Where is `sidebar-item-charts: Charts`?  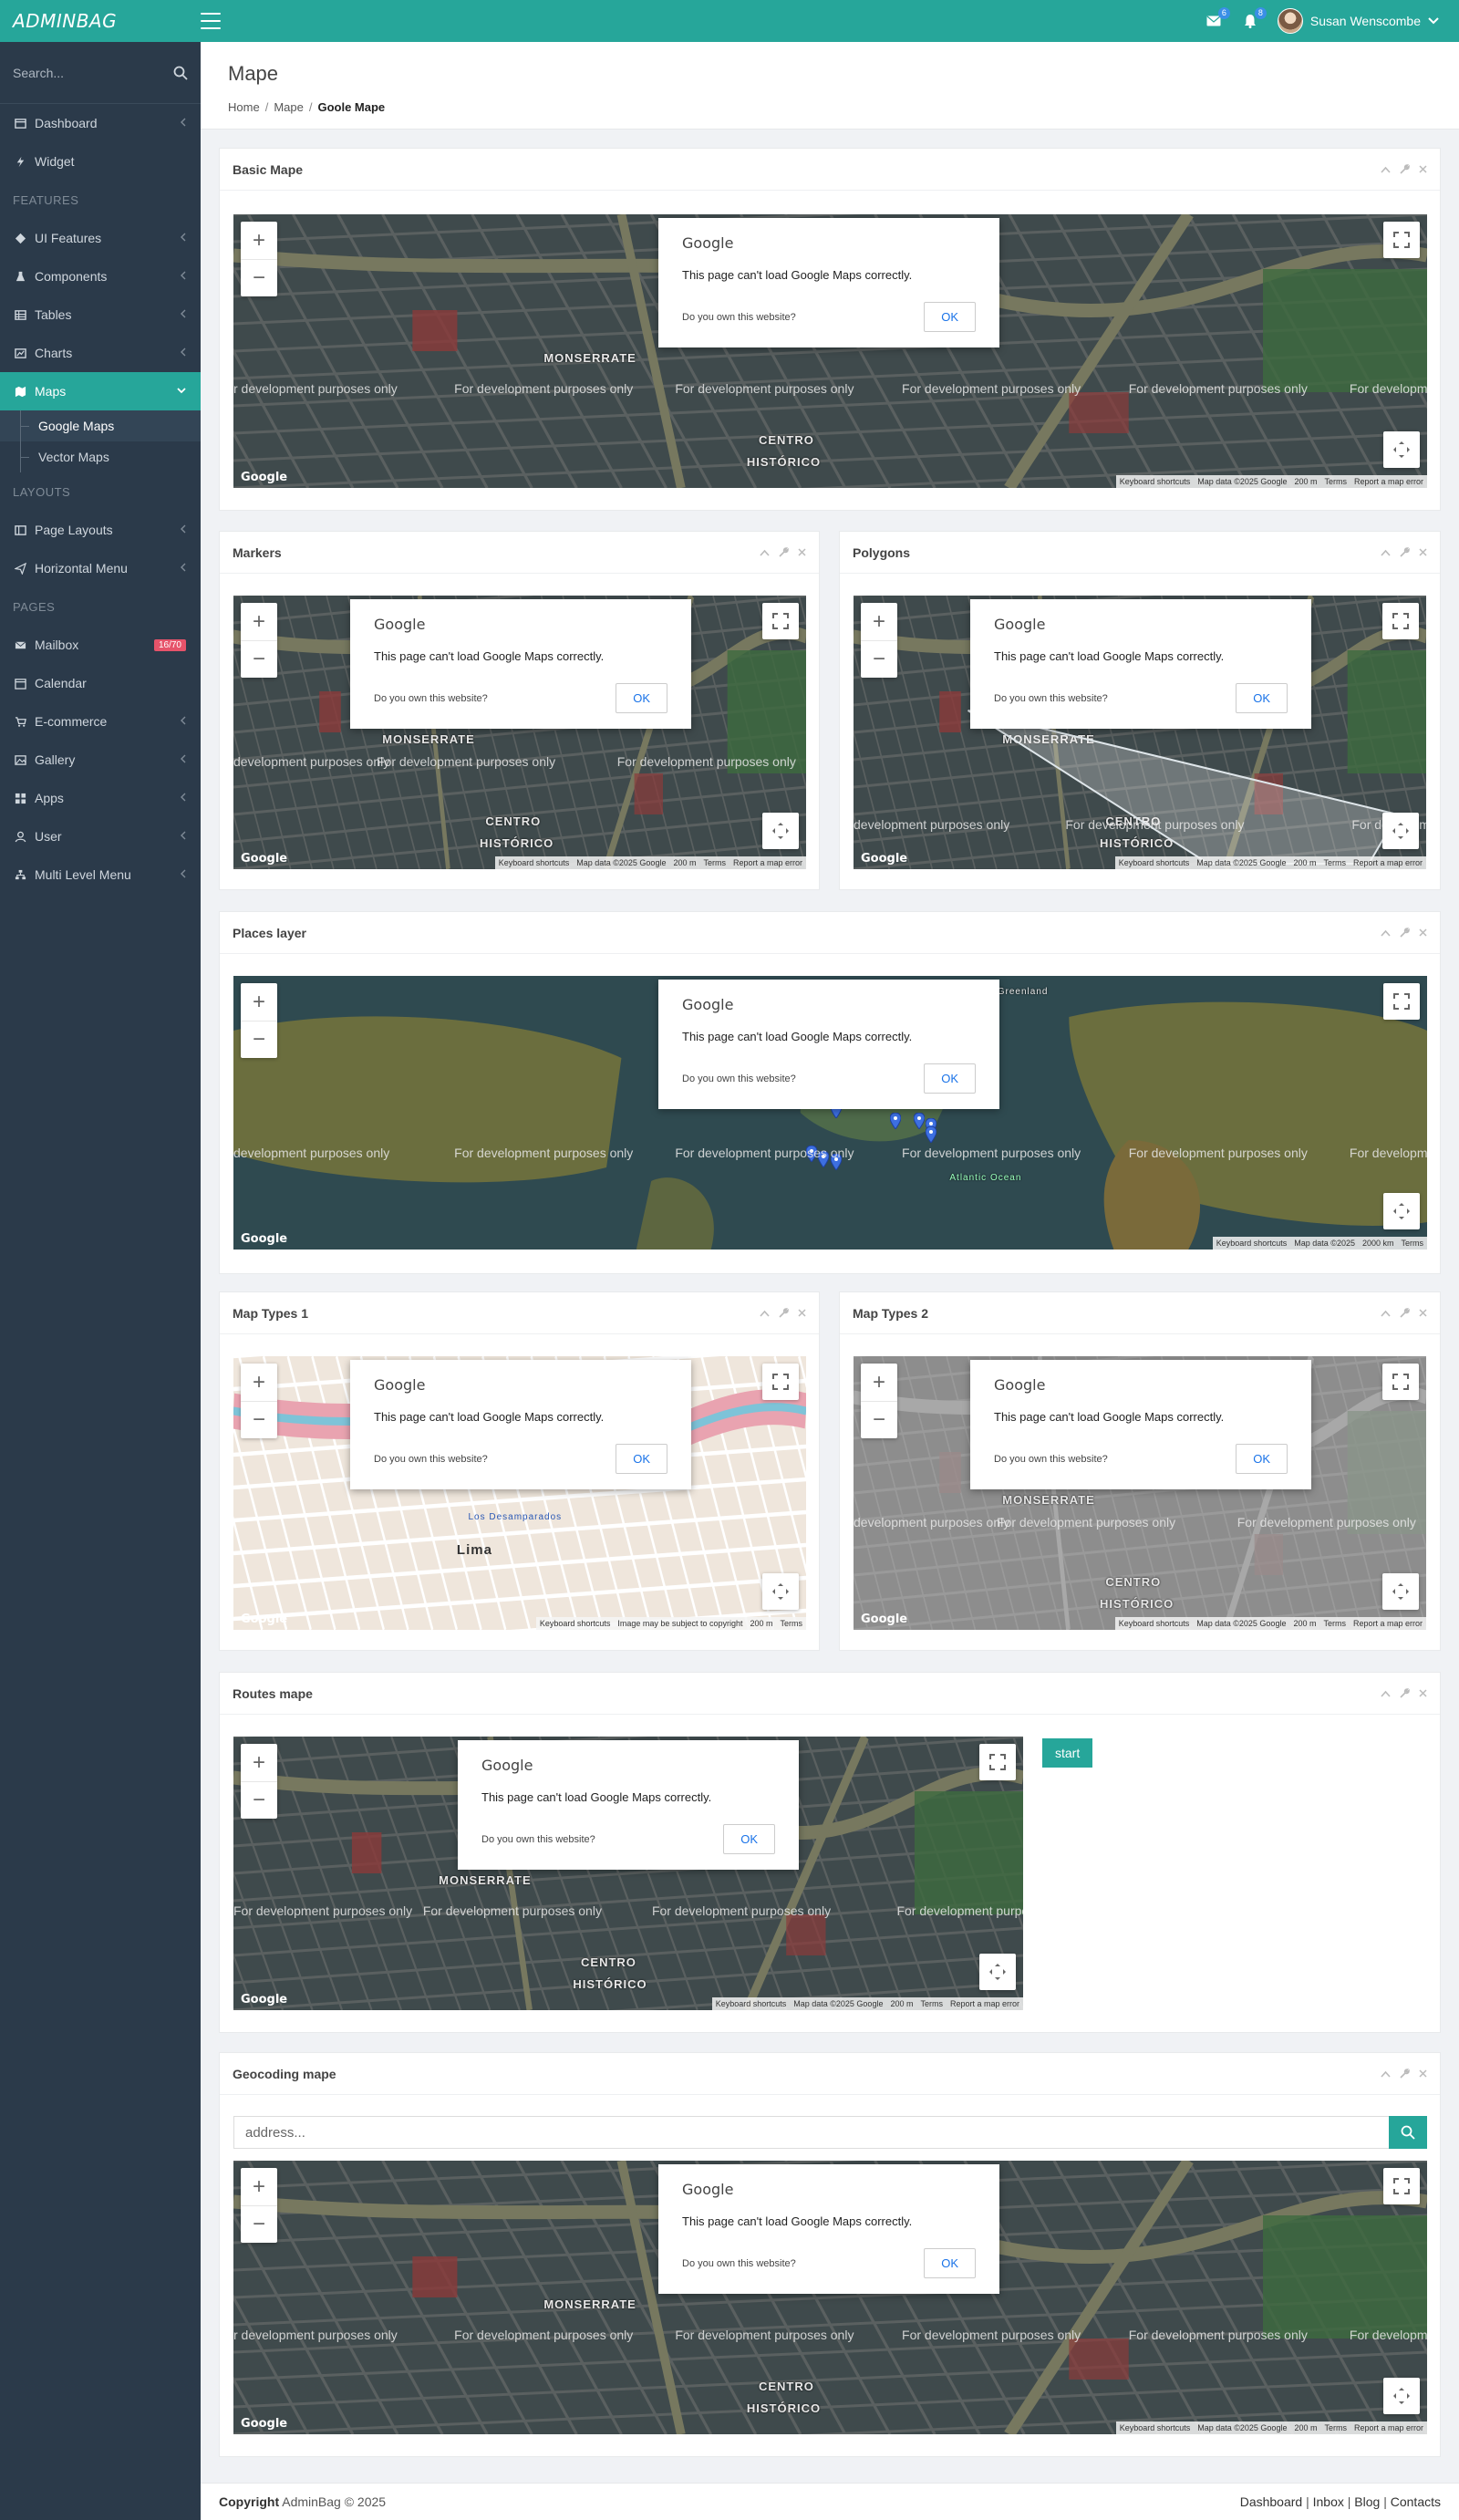
sidebar-item-charts: Charts is located at coordinates (100, 353).